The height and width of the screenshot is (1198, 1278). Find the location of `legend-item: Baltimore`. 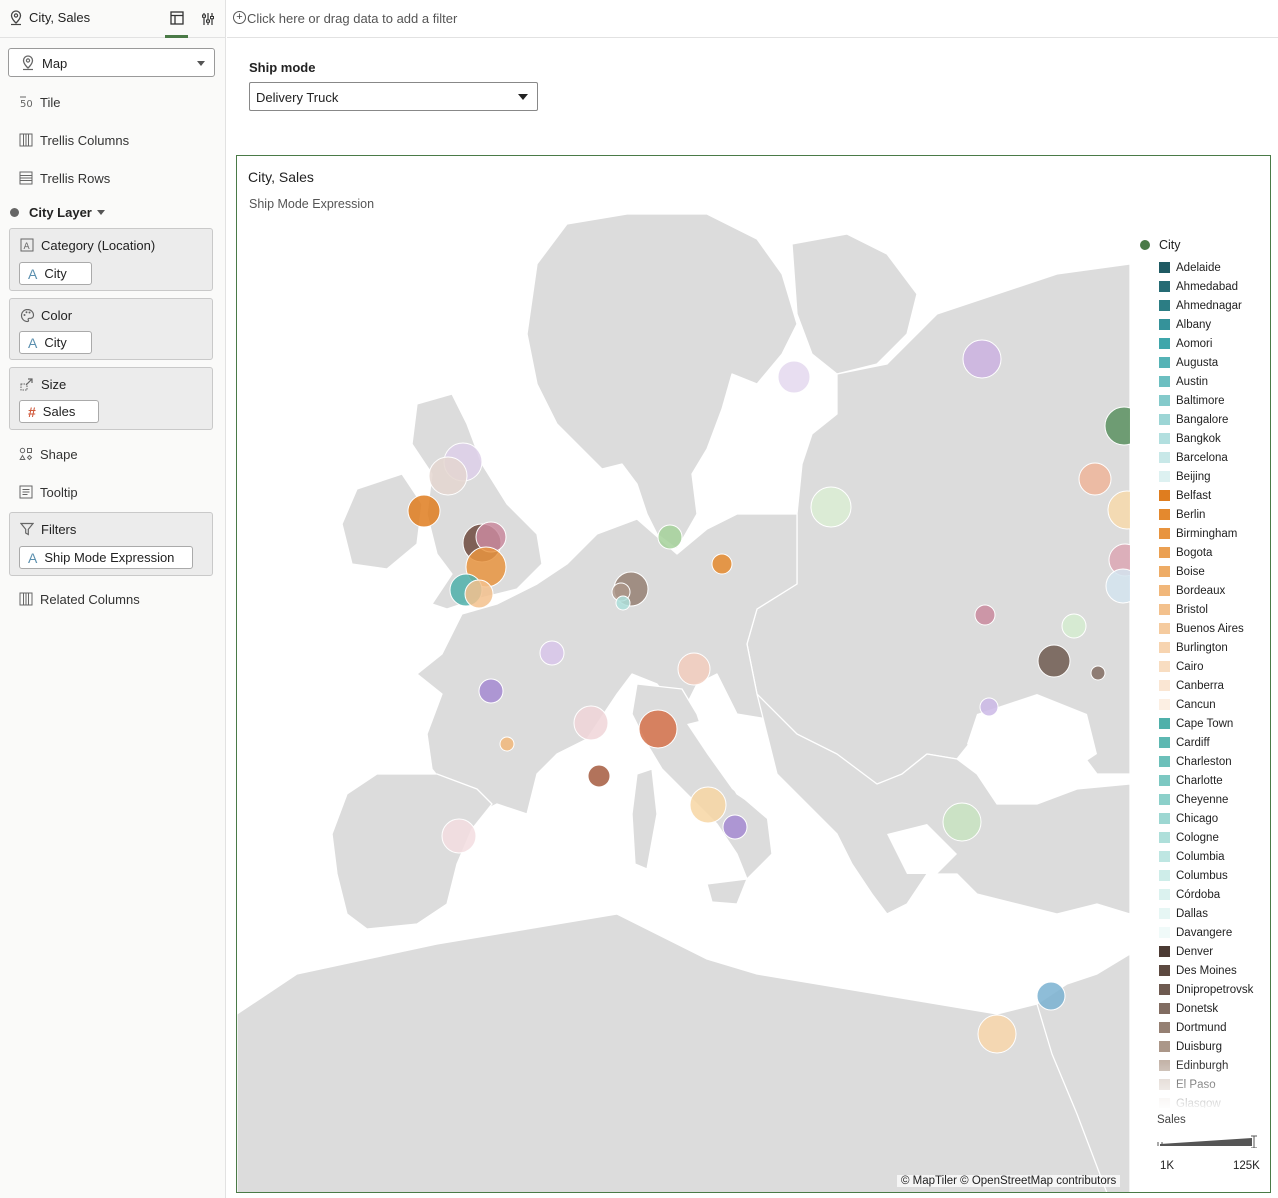

legend-item: Baltimore is located at coordinates (1202, 400).